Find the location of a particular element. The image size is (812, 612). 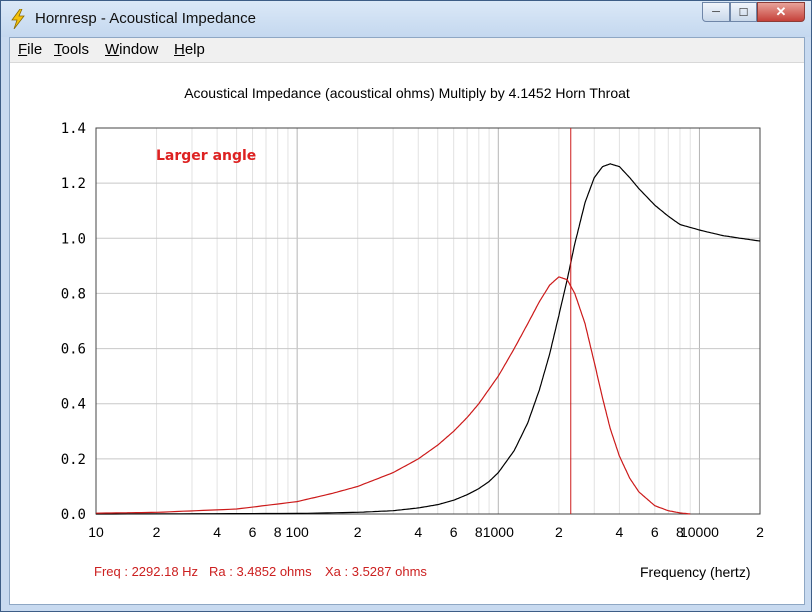

window-title: Hornresp - Acoustical Impedance is located at coordinates (145, 18).